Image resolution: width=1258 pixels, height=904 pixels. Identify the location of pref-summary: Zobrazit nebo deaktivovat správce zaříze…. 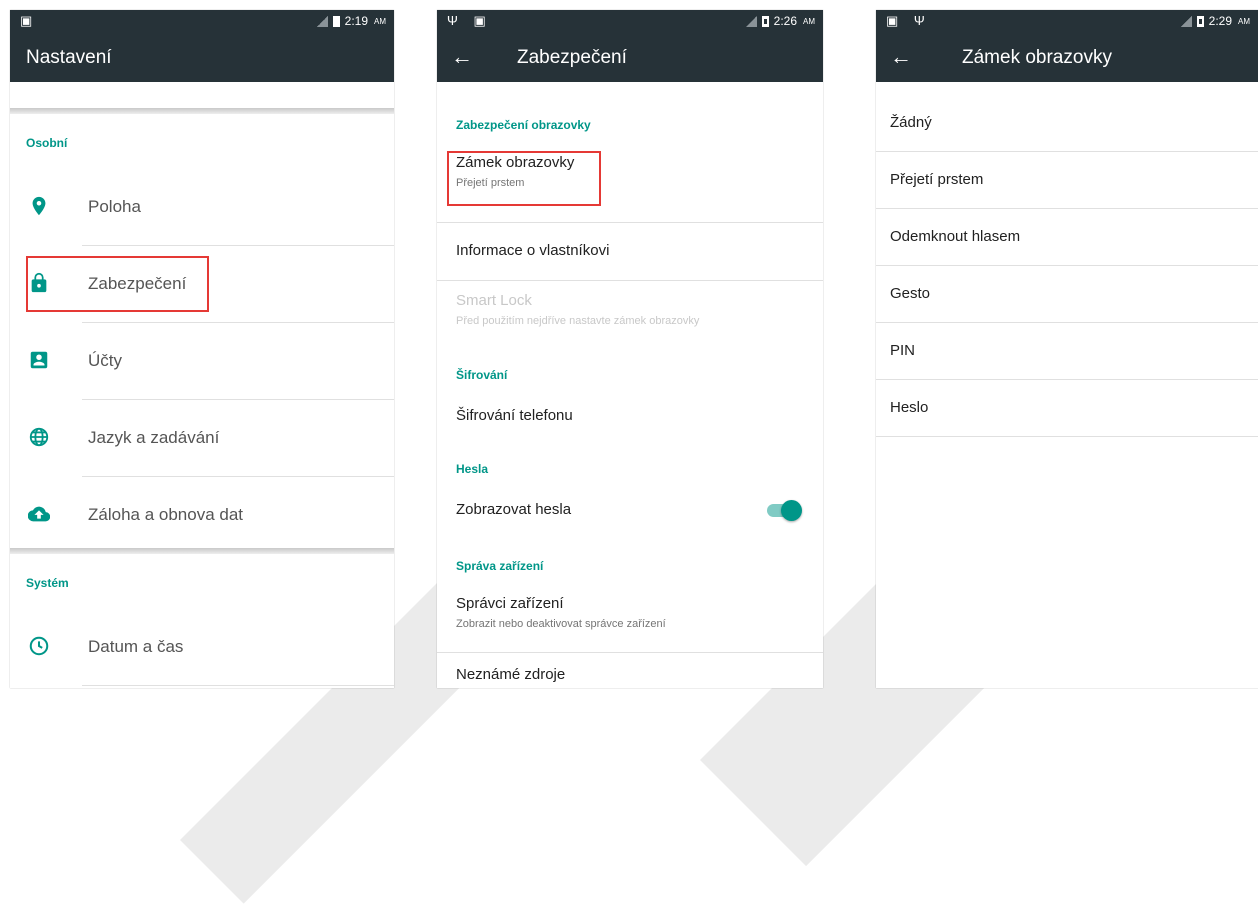
(561, 624).